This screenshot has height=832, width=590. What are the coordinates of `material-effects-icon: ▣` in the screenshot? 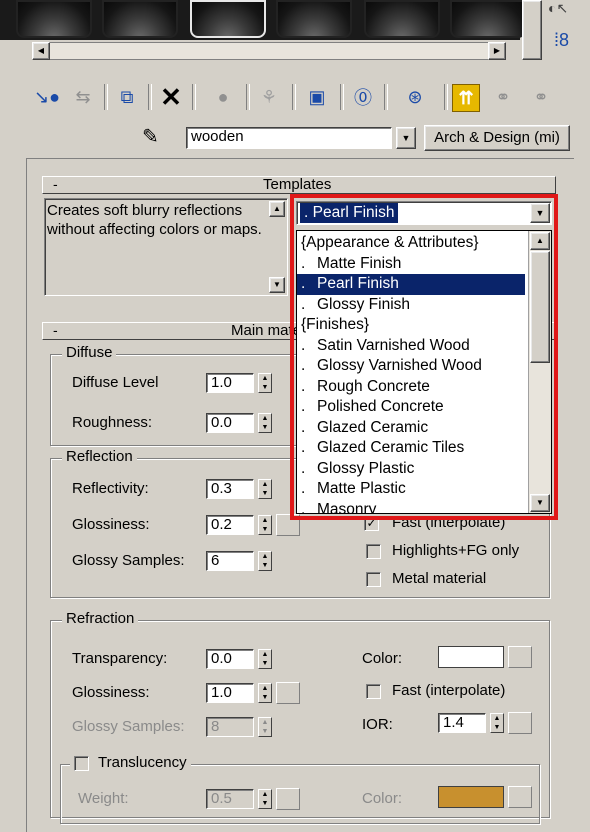 It's located at (317, 97).